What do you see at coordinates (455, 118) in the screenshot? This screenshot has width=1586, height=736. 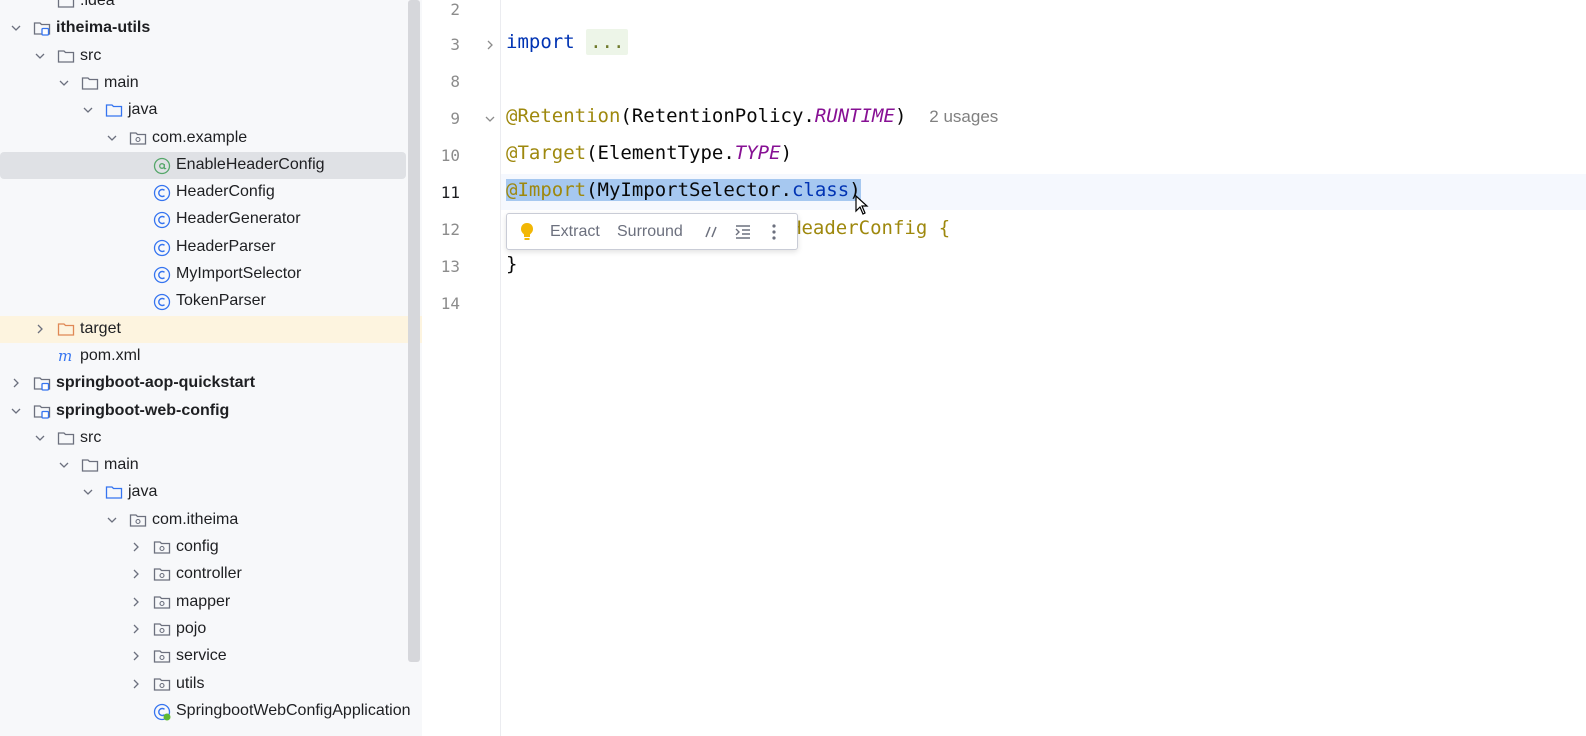 I see `line-number: 9` at bounding box center [455, 118].